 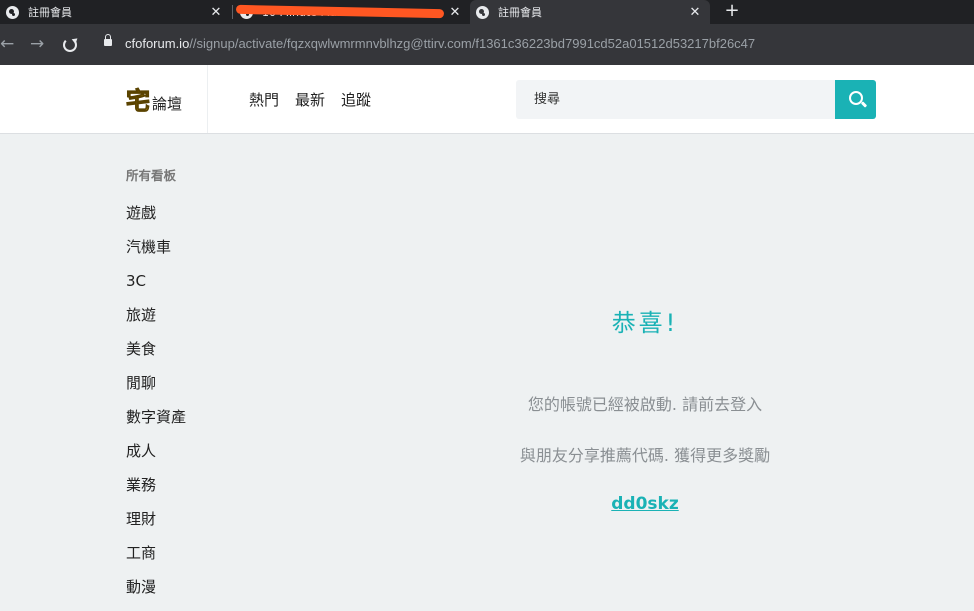 I want to click on back-arrow-icon: ←, so click(x=7, y=44).